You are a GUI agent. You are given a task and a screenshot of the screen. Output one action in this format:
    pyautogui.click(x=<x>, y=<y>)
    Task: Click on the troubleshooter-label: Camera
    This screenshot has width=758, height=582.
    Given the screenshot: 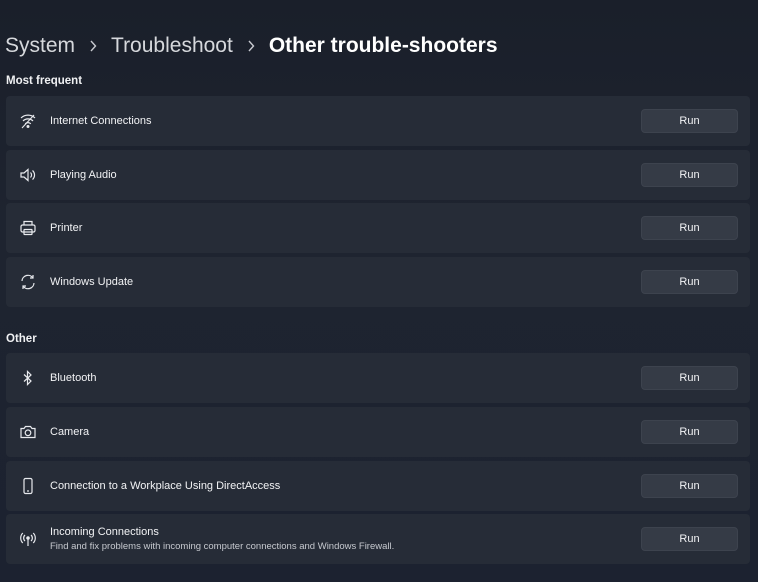 What is the action you would take?
    pyautogui.click(x=70, y=432)
    